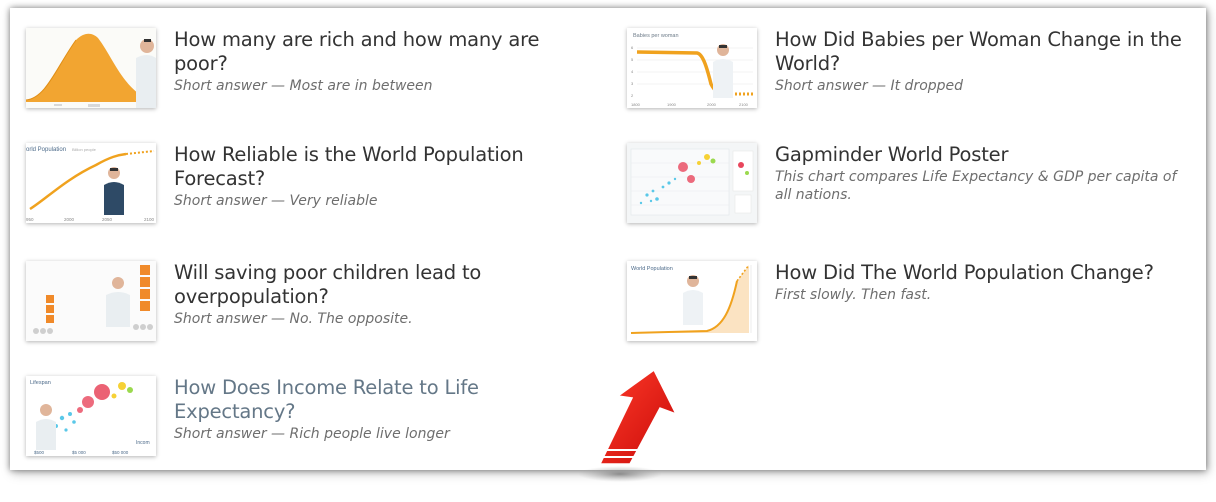  Describe the element at coordinates (39, 452) in the screenshot. I see `thumb-tick: $500` at that location.